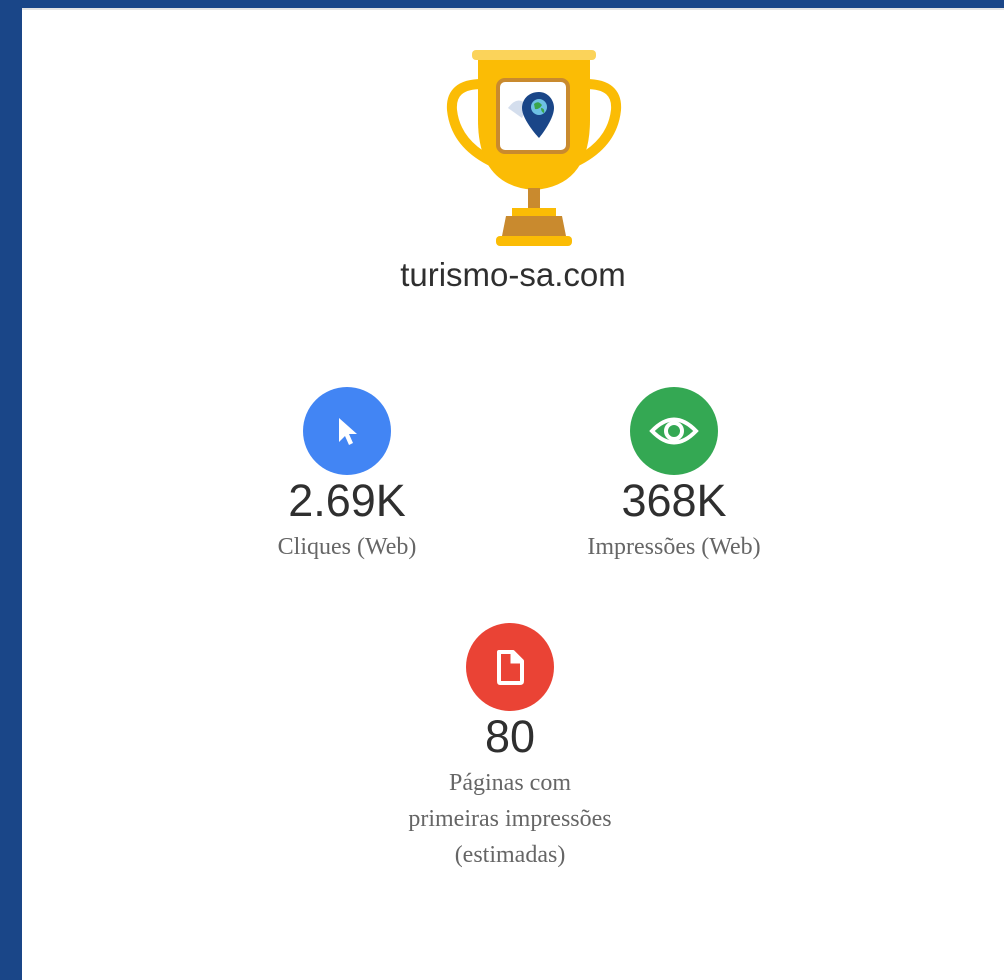 The width and height of the screenshot is (1004, 980). What do you see at coordinates (510, 783) in the screenshot?
I see `pages-label-line: Páginas com` at bounding box center [510, 783].